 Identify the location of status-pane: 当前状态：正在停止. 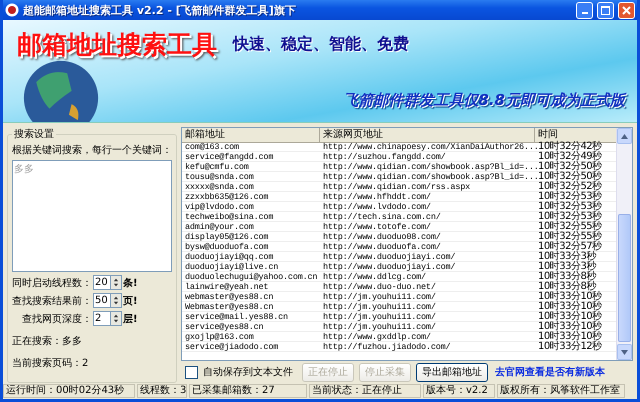
(365, 391).